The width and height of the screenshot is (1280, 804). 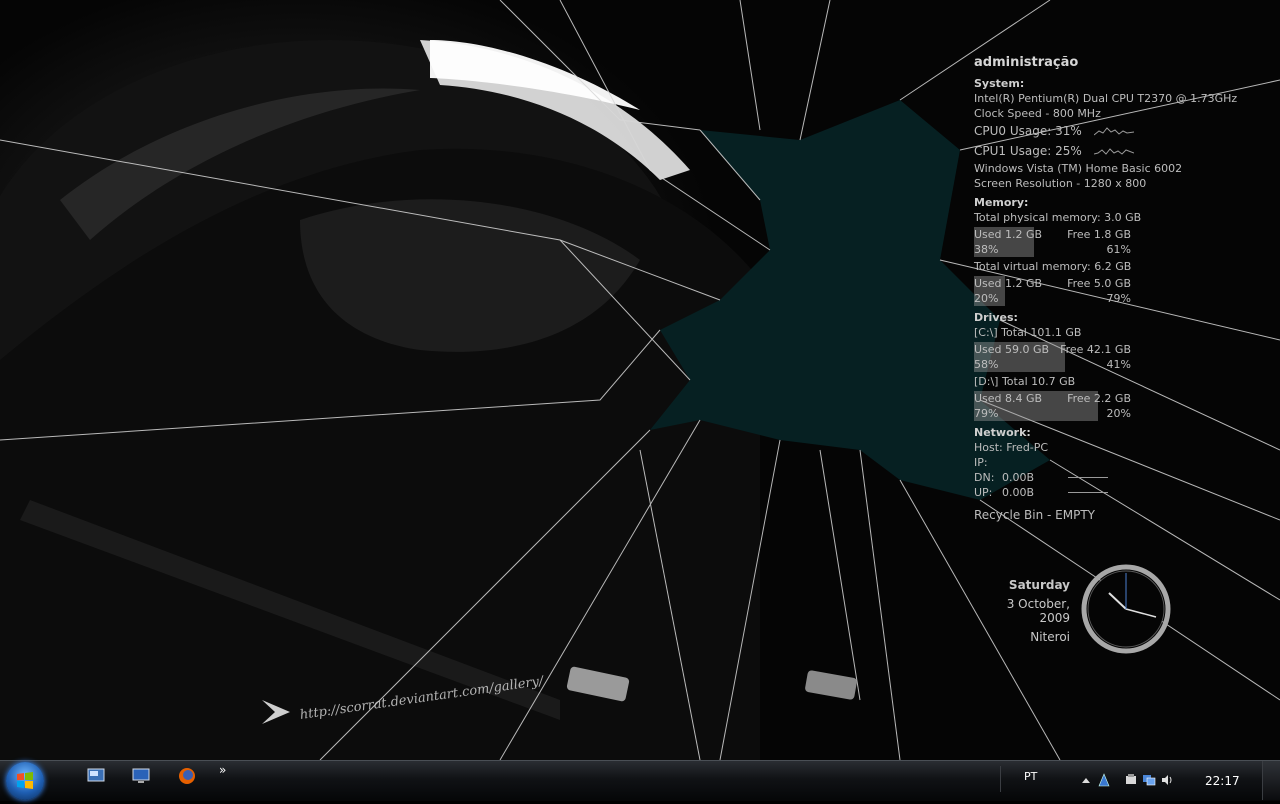 What do you see at coordinates (1001, 202) in the screenshot?
I see `memory-heading: Memory:` at bounding box center [1001, 202].